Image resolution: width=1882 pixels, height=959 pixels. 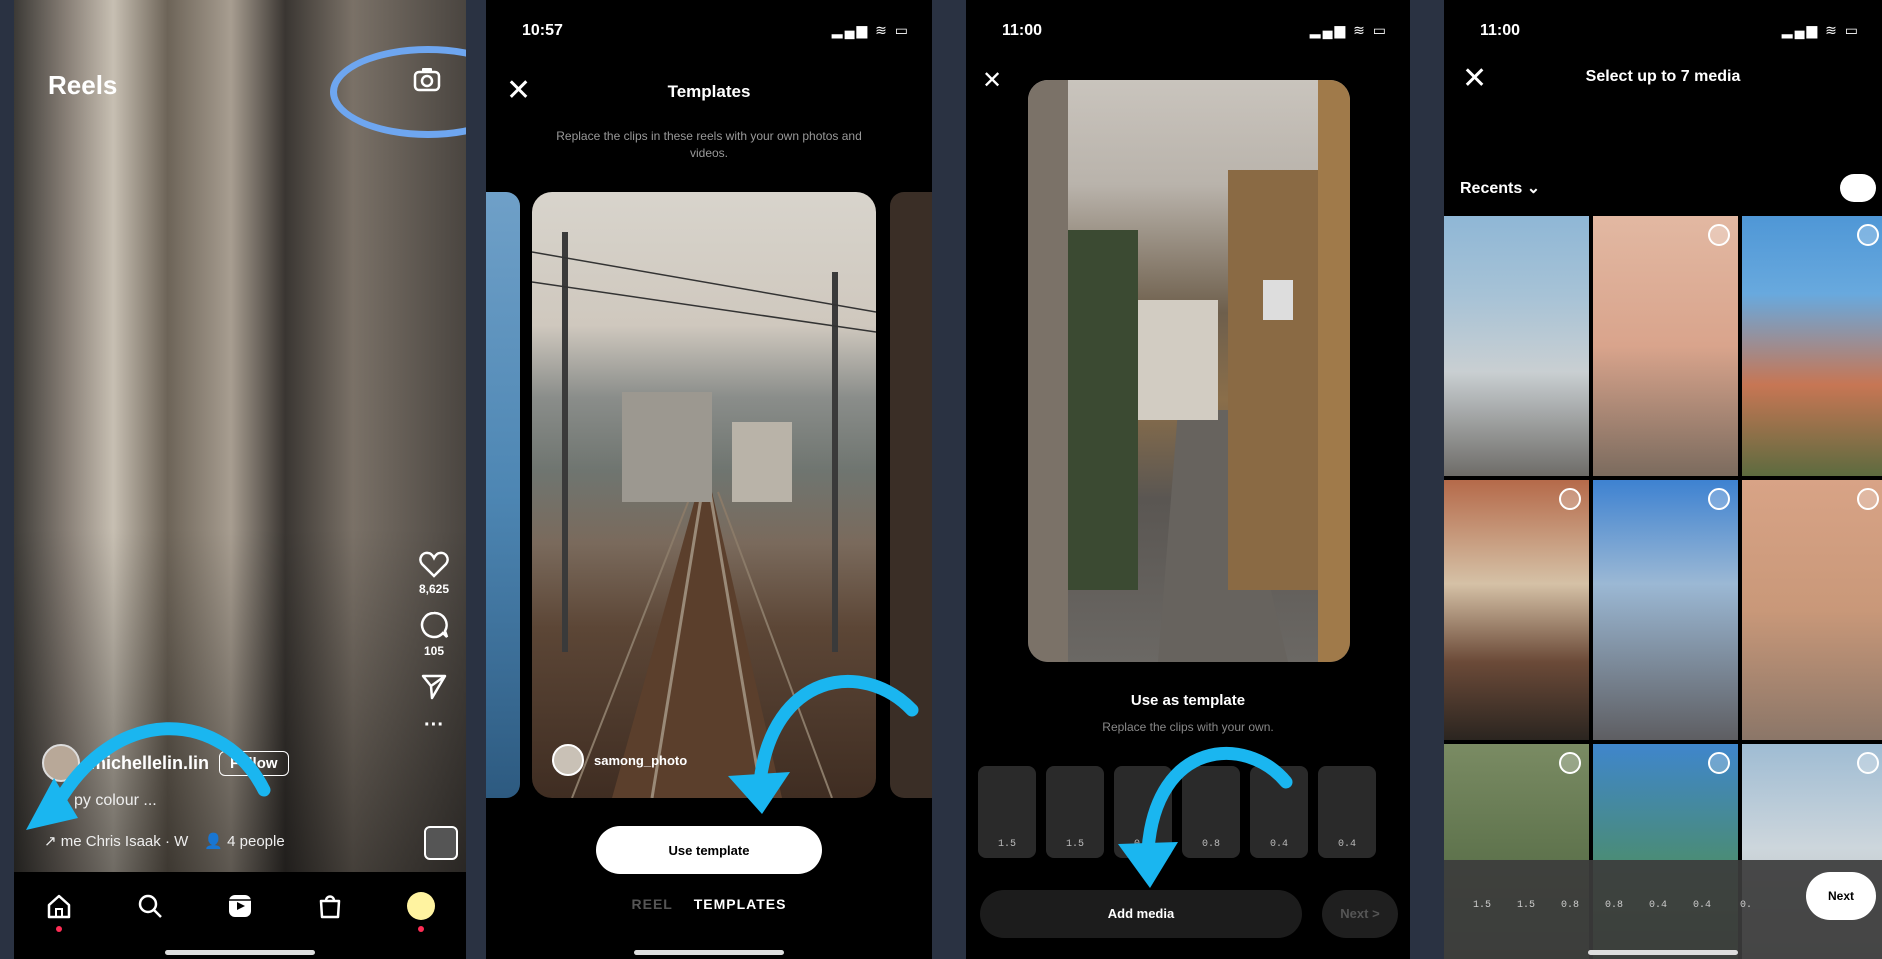 I want to click on comment-button: 105, so click(x=434, y=634).